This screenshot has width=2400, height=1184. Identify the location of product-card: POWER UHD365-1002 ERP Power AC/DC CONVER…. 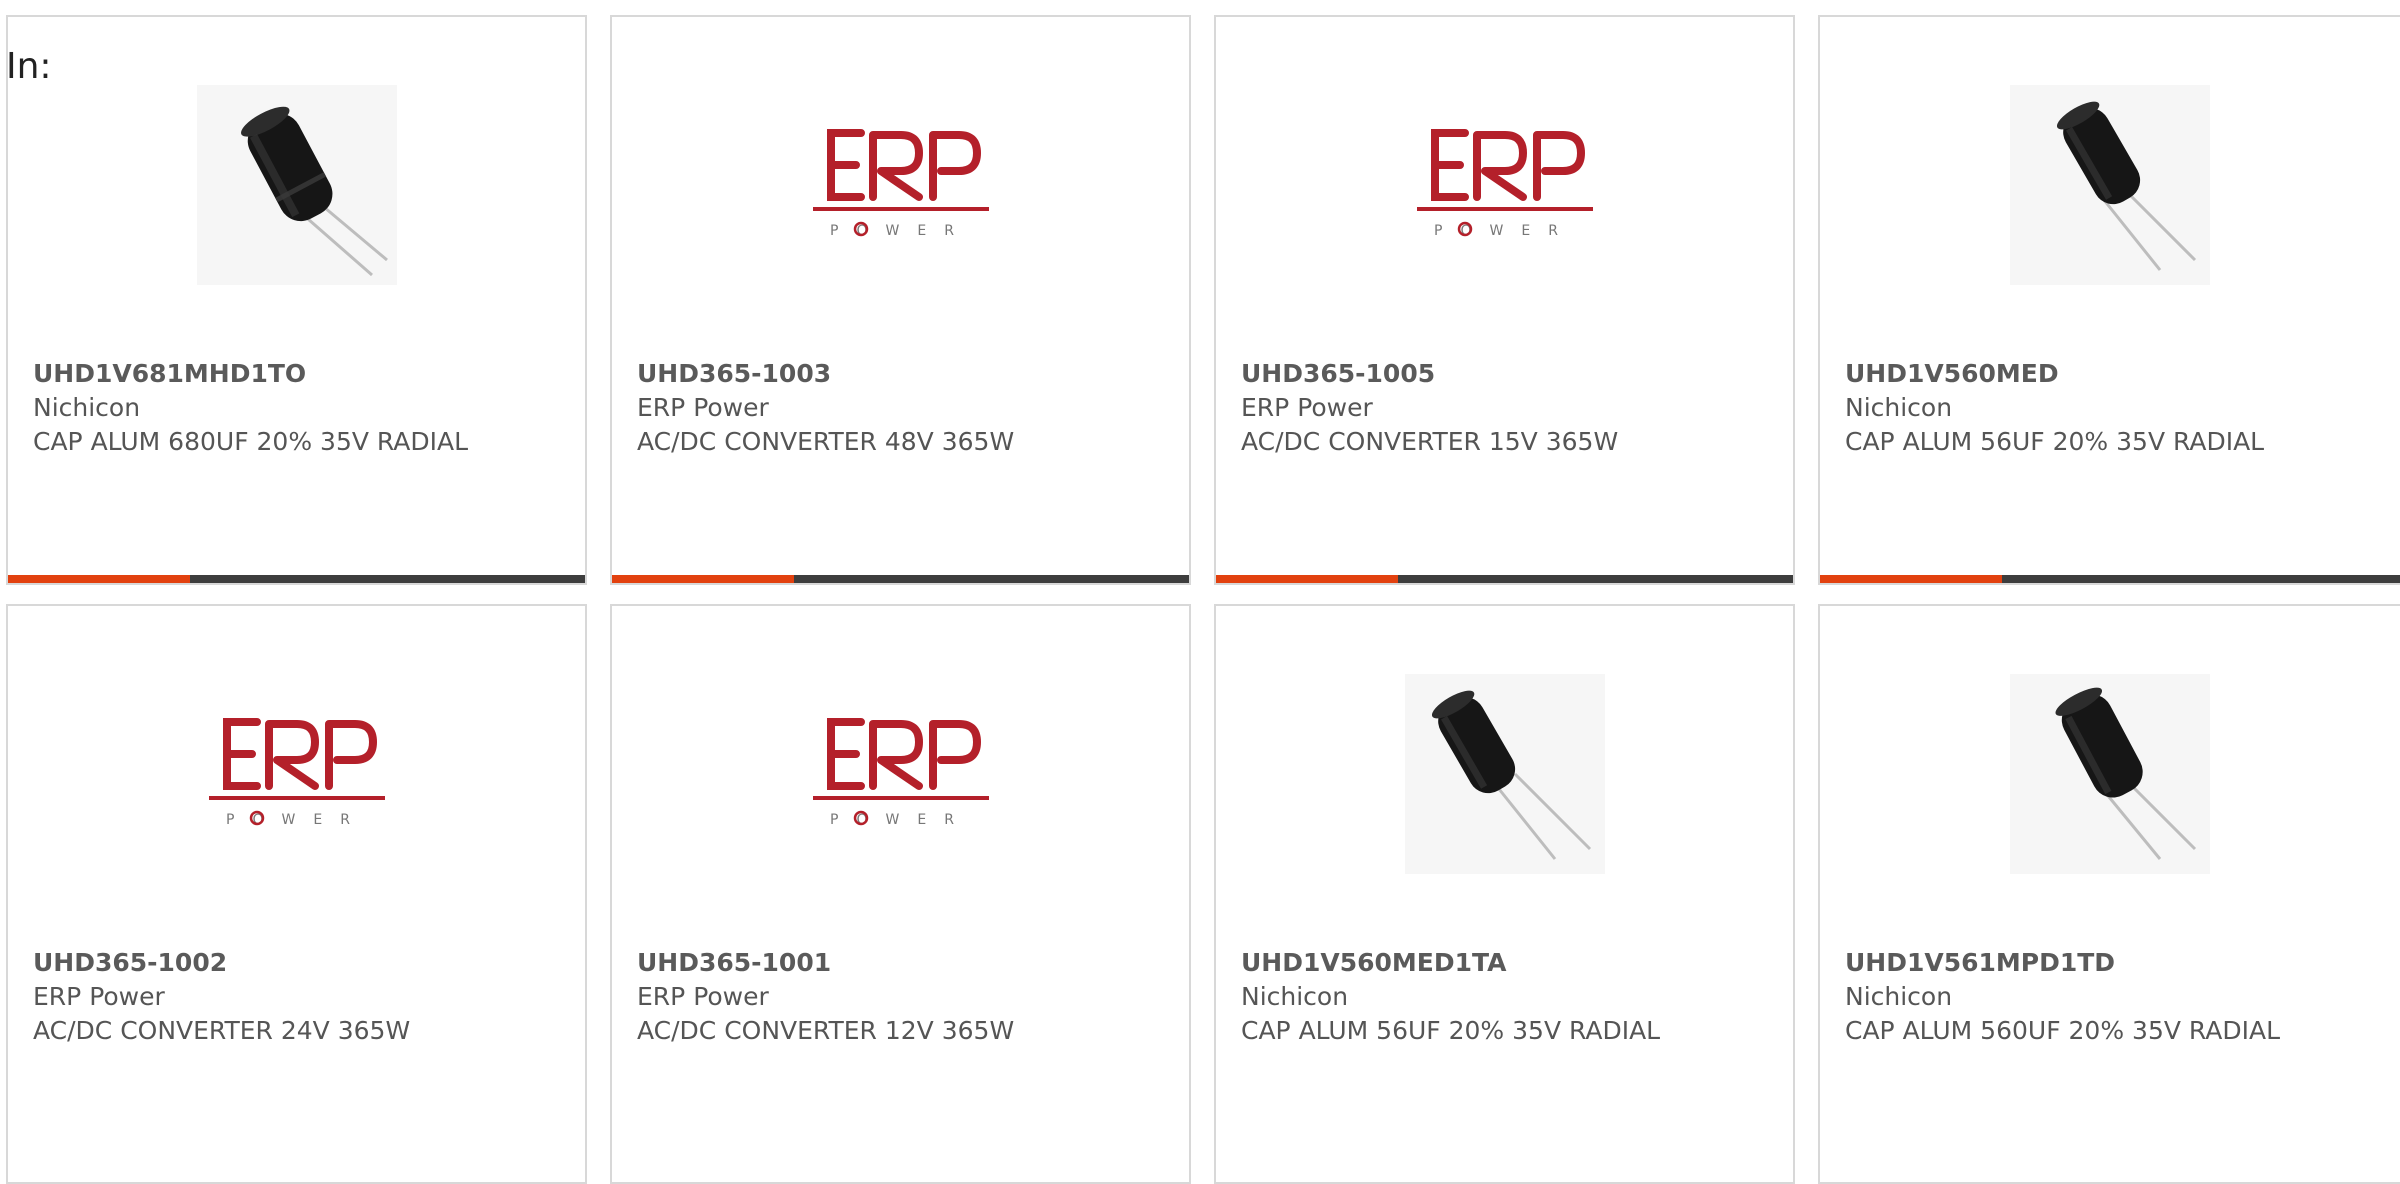
(296, 894).